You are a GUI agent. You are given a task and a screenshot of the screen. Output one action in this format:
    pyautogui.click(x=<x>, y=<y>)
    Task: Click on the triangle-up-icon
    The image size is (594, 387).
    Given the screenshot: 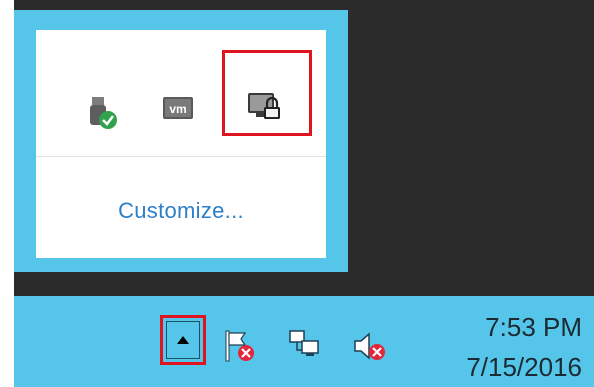 What is the action you would take?
    pyautogui.click(x=183, y=340)
    